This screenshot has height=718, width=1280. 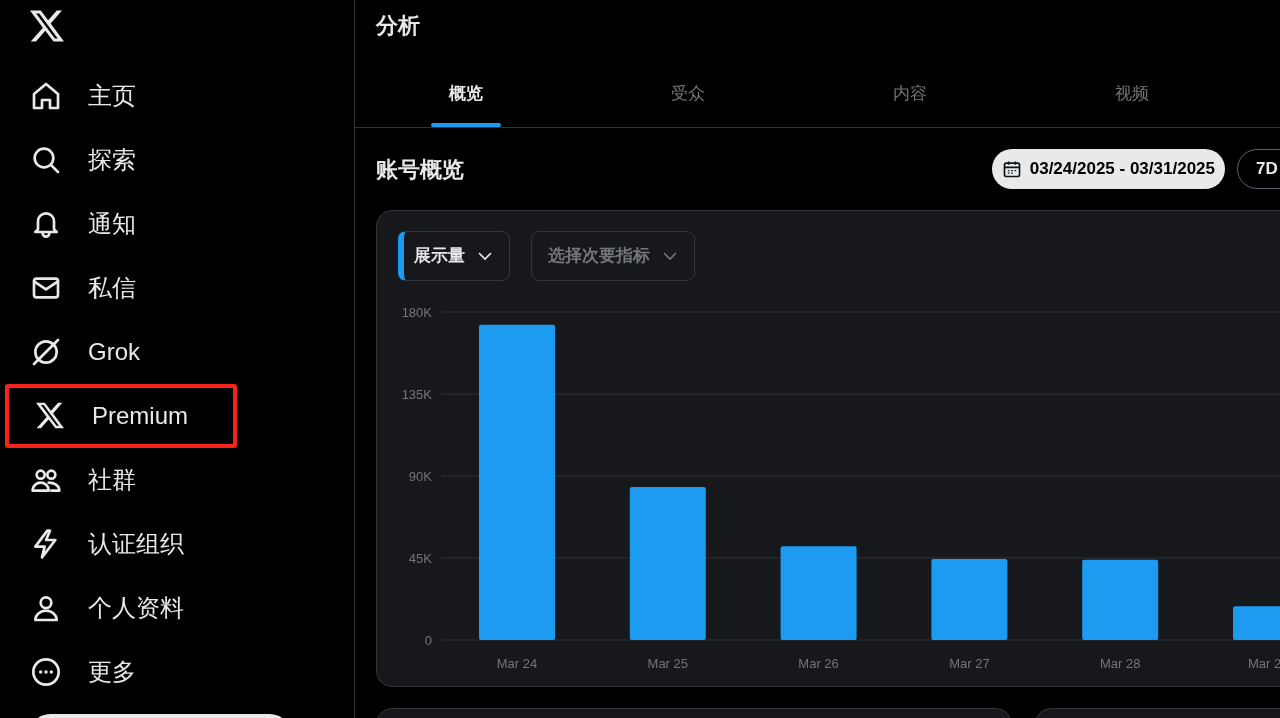 What do you see at coordinates (46, 160) in the screenshot?
I see `search-icon` at bounding box center [46, 160].